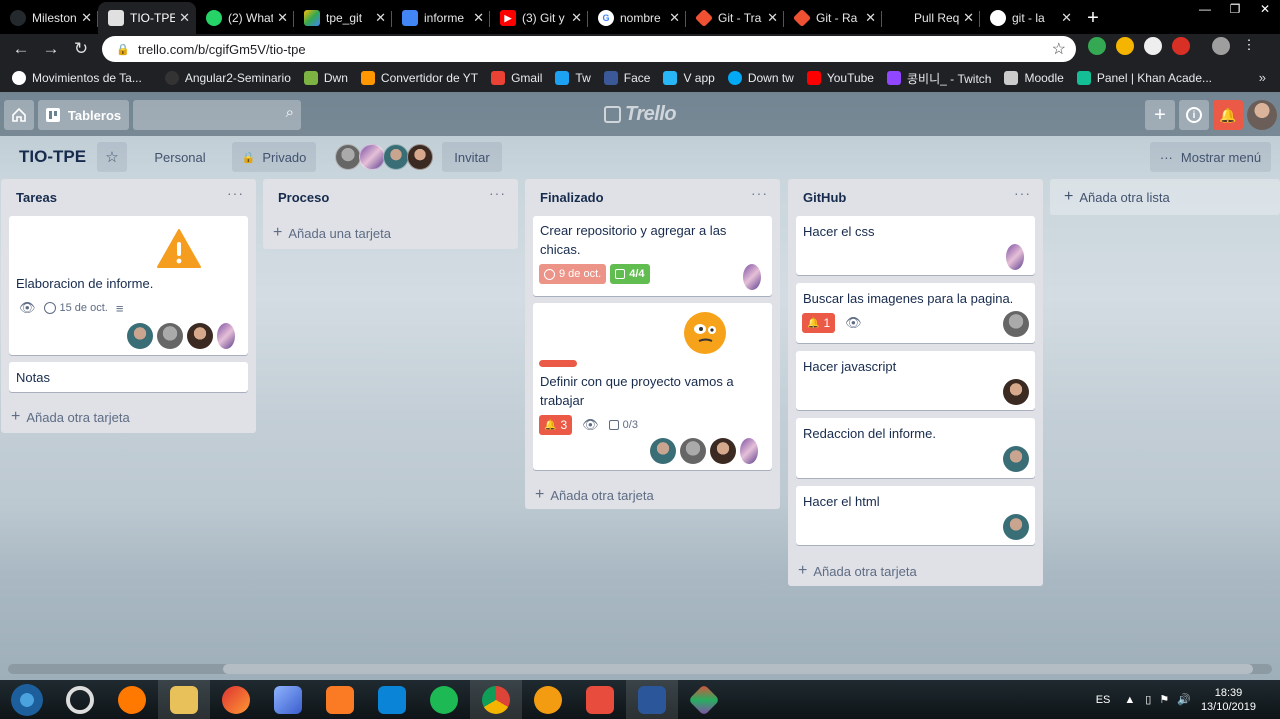  What do you see at coordinates (589, 49) in the screenshot?
I see `url-field: 🔒 trello.com/b/cgifGm5V/tio-tpe ☆` at bounding box center [589, 49].